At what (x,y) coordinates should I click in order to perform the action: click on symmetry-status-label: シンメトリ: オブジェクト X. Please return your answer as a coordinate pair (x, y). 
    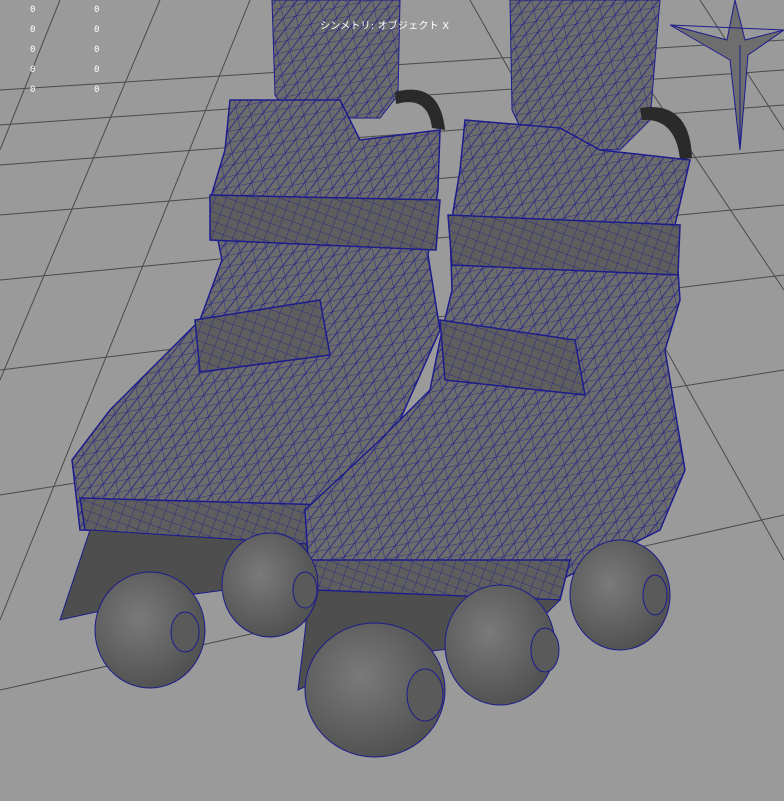
    Looking at the image, I should click on (385, 26).